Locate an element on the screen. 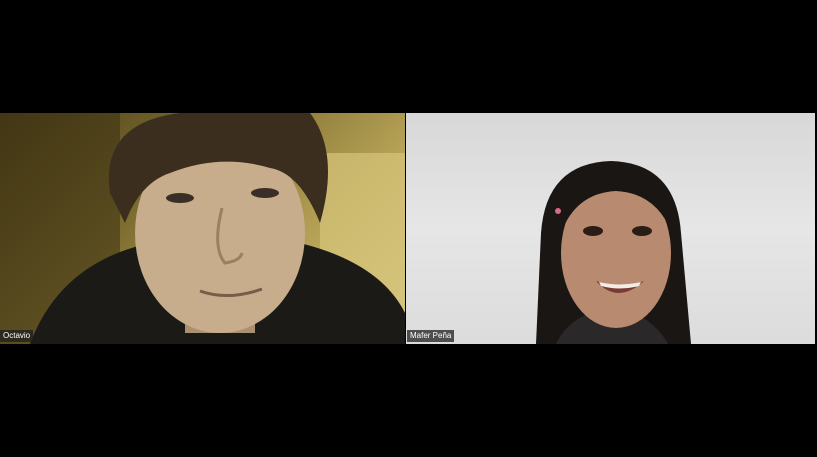  participant-name-label: Mafer Peña is located at coordinates (431, 336).